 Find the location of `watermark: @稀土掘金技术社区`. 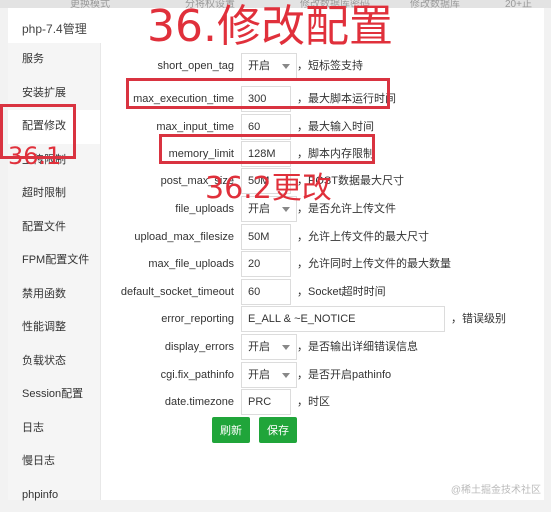

watermark: @稀土掘金技术社区 is located at coordinates (496, 488).